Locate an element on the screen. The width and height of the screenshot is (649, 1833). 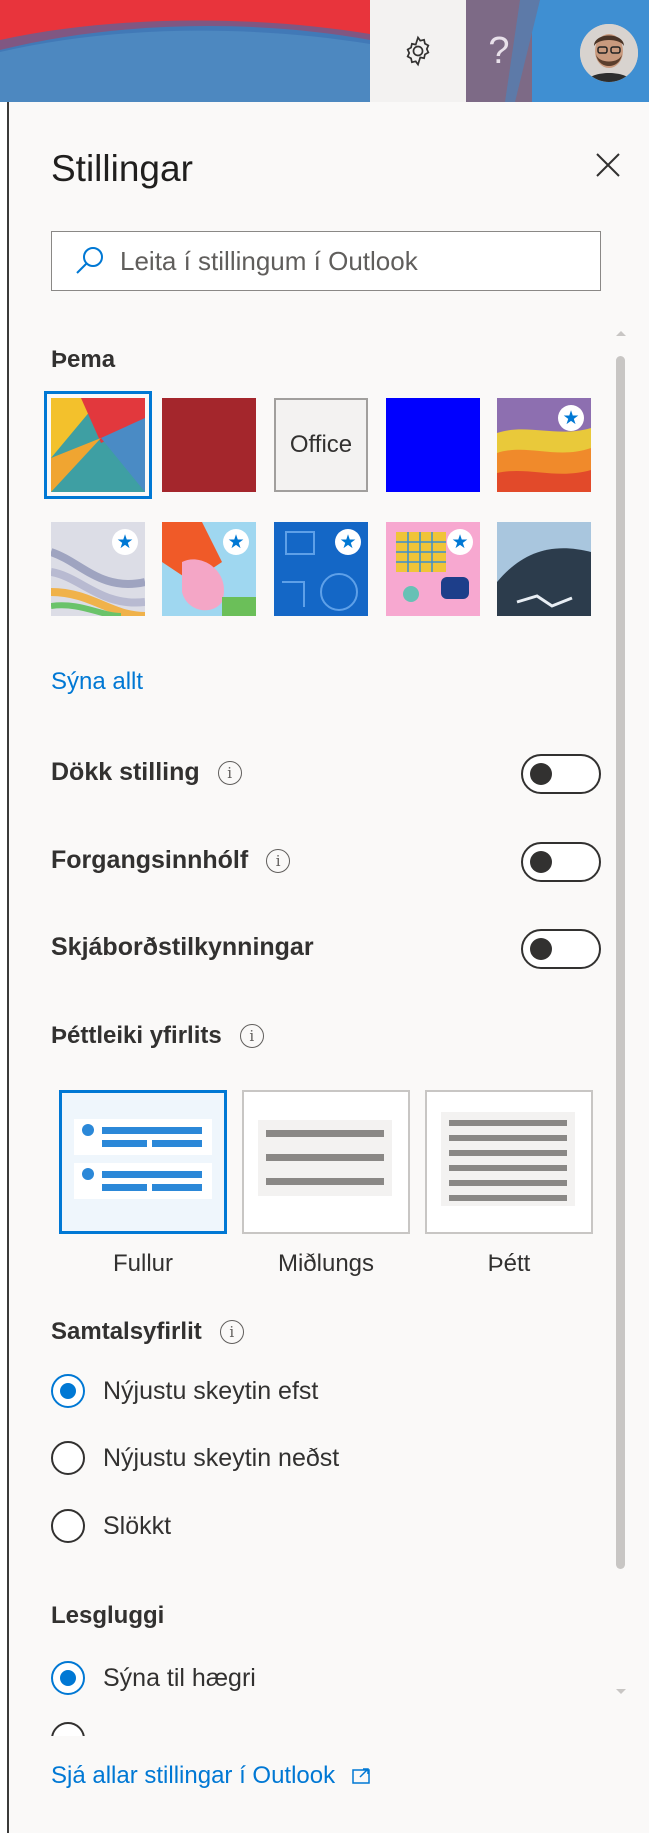
theme-swatch-blue is located at coordinates (433, 445).